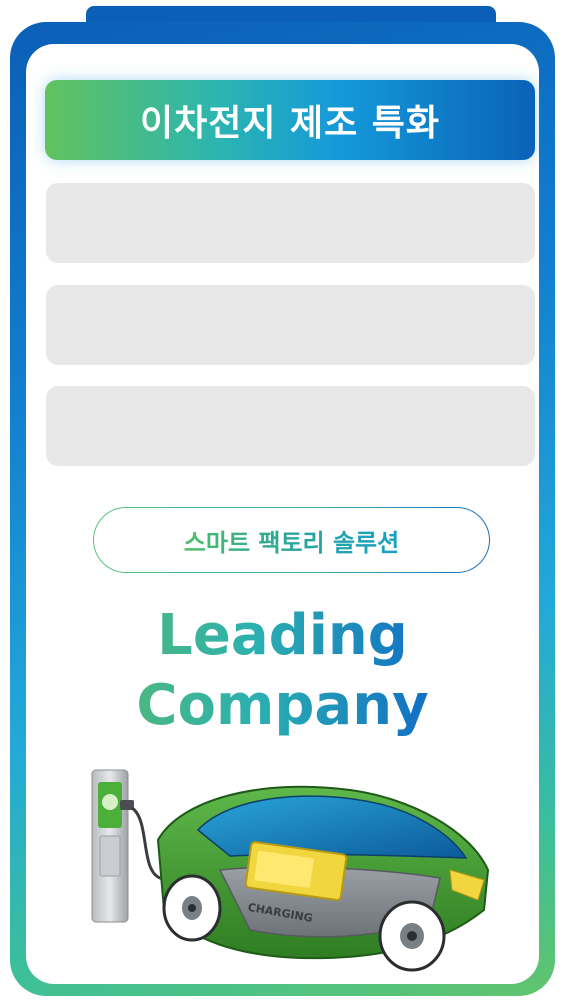 Image resolution: width=565 pixels, height=1001 pixels. I want to click on rear-wheel-icon, so click(412, 936).